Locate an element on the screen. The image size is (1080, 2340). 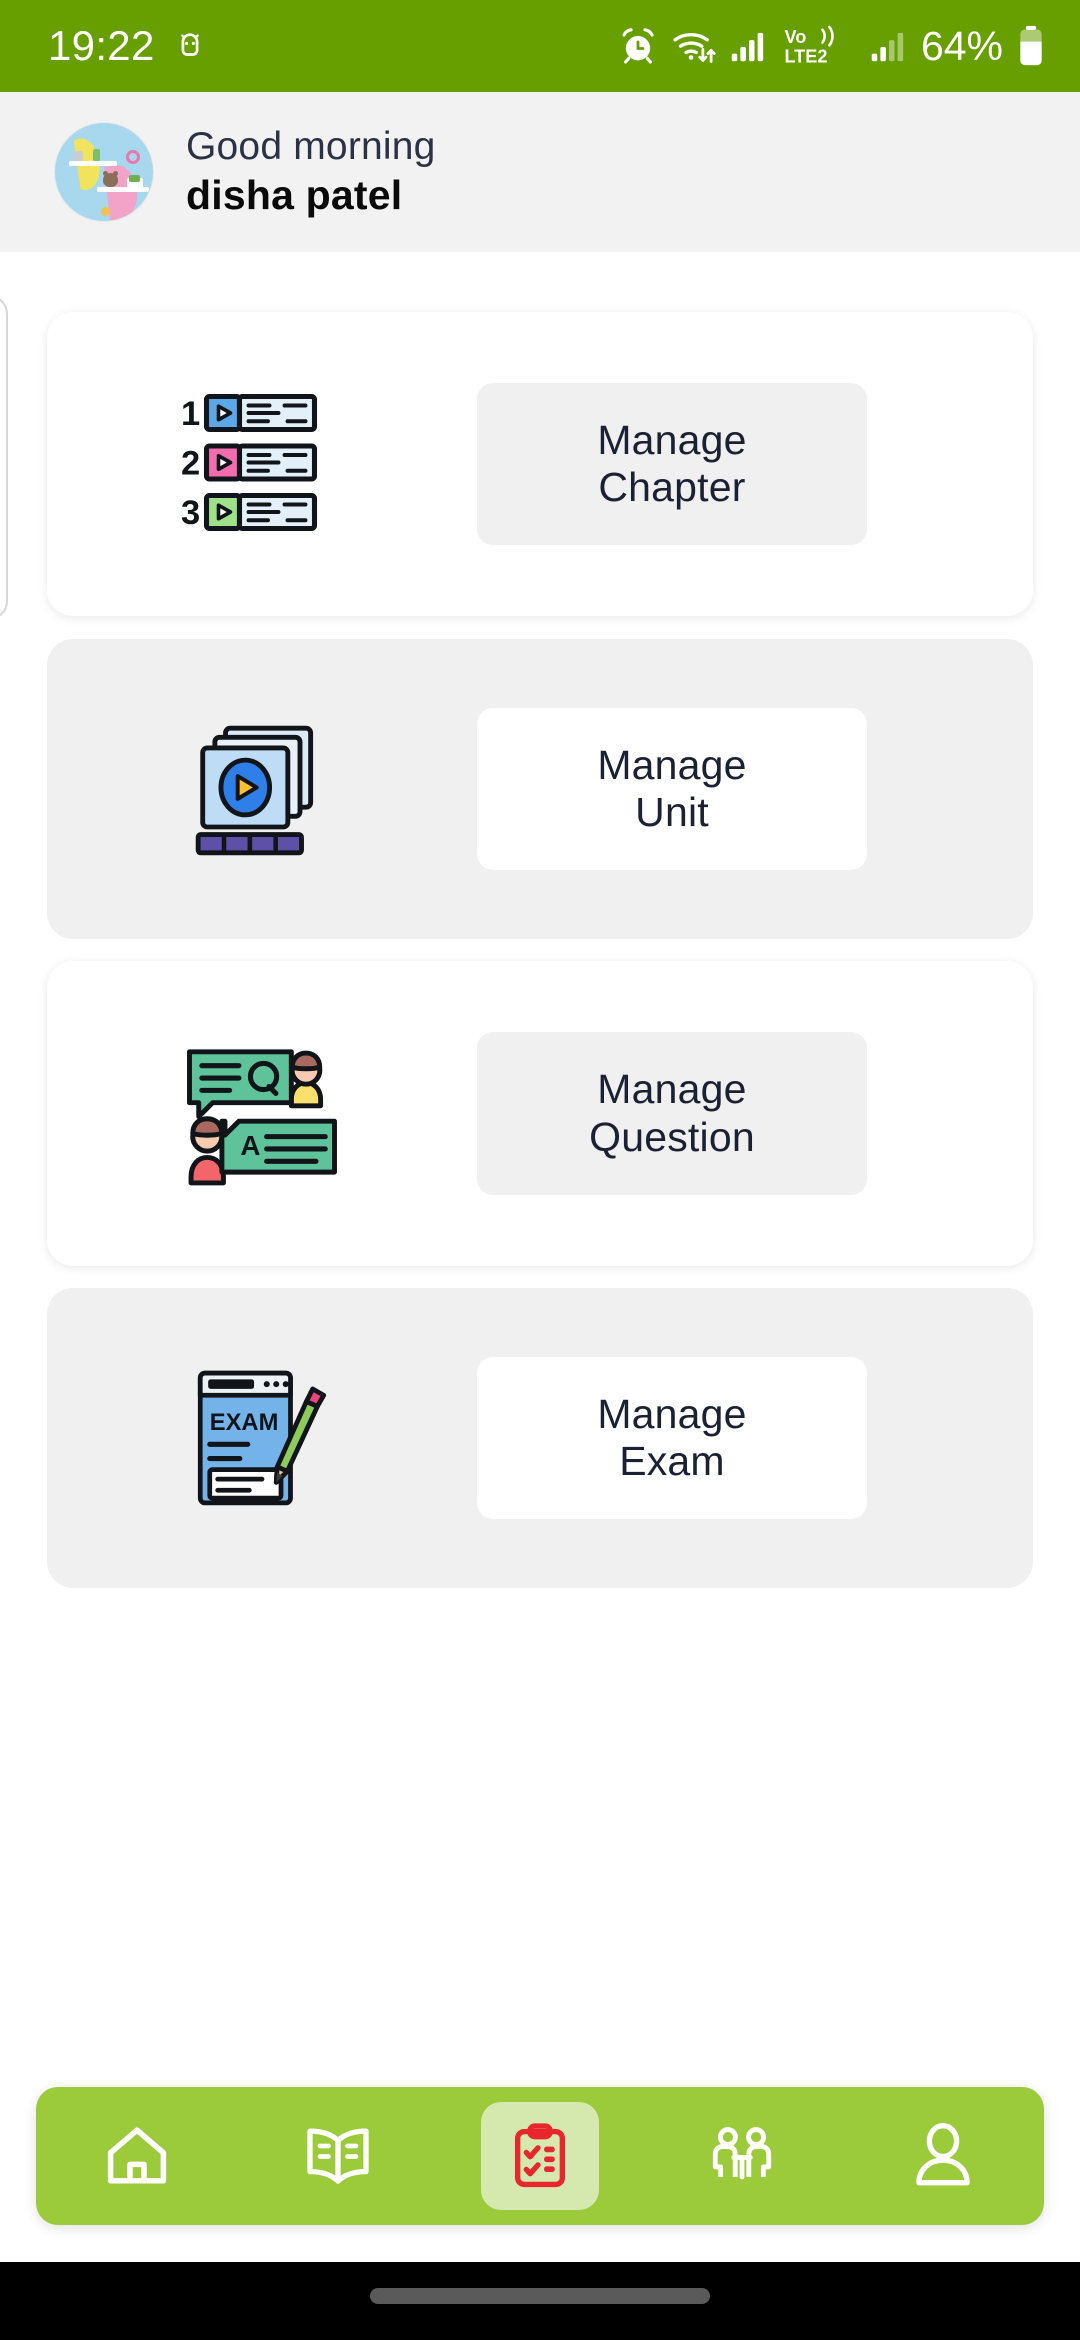
manage-chapter-label: Manage Chapter is located at coordinates (671, 464).